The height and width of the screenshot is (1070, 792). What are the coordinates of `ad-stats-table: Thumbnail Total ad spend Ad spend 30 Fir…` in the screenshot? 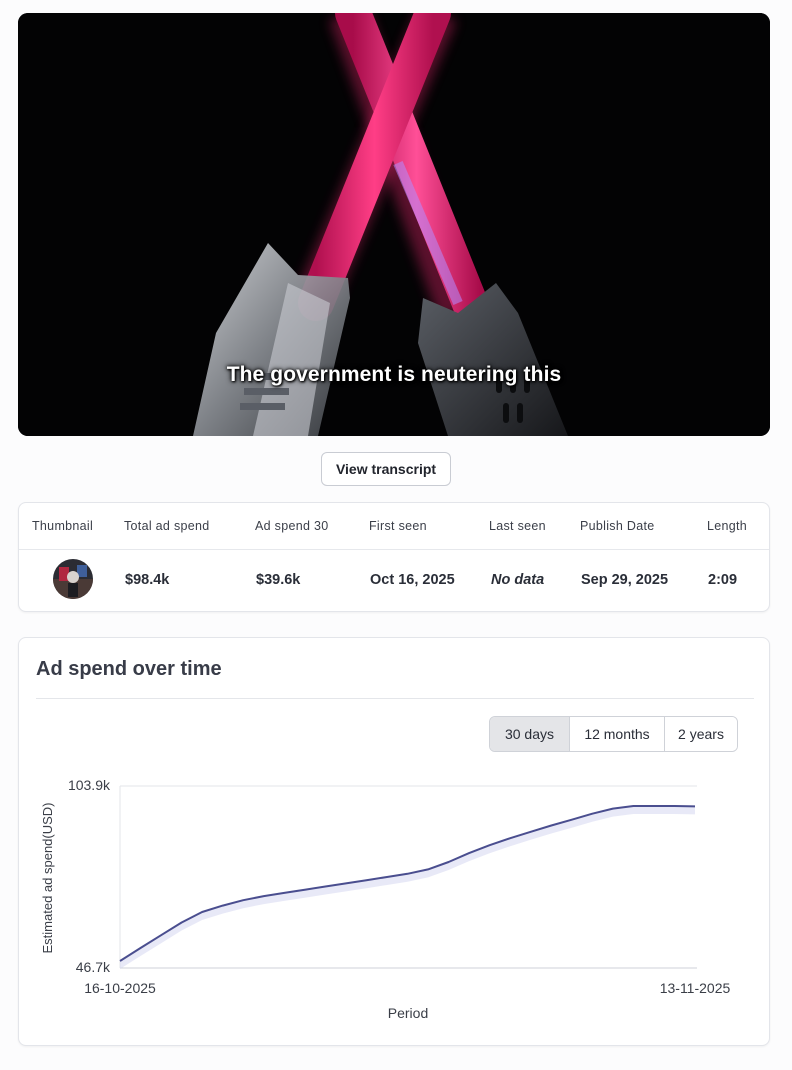 It's located at (394, 557).